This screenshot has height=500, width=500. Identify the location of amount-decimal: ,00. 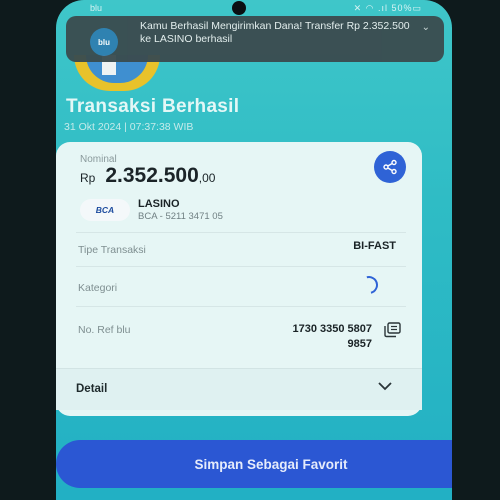
(207, 178).